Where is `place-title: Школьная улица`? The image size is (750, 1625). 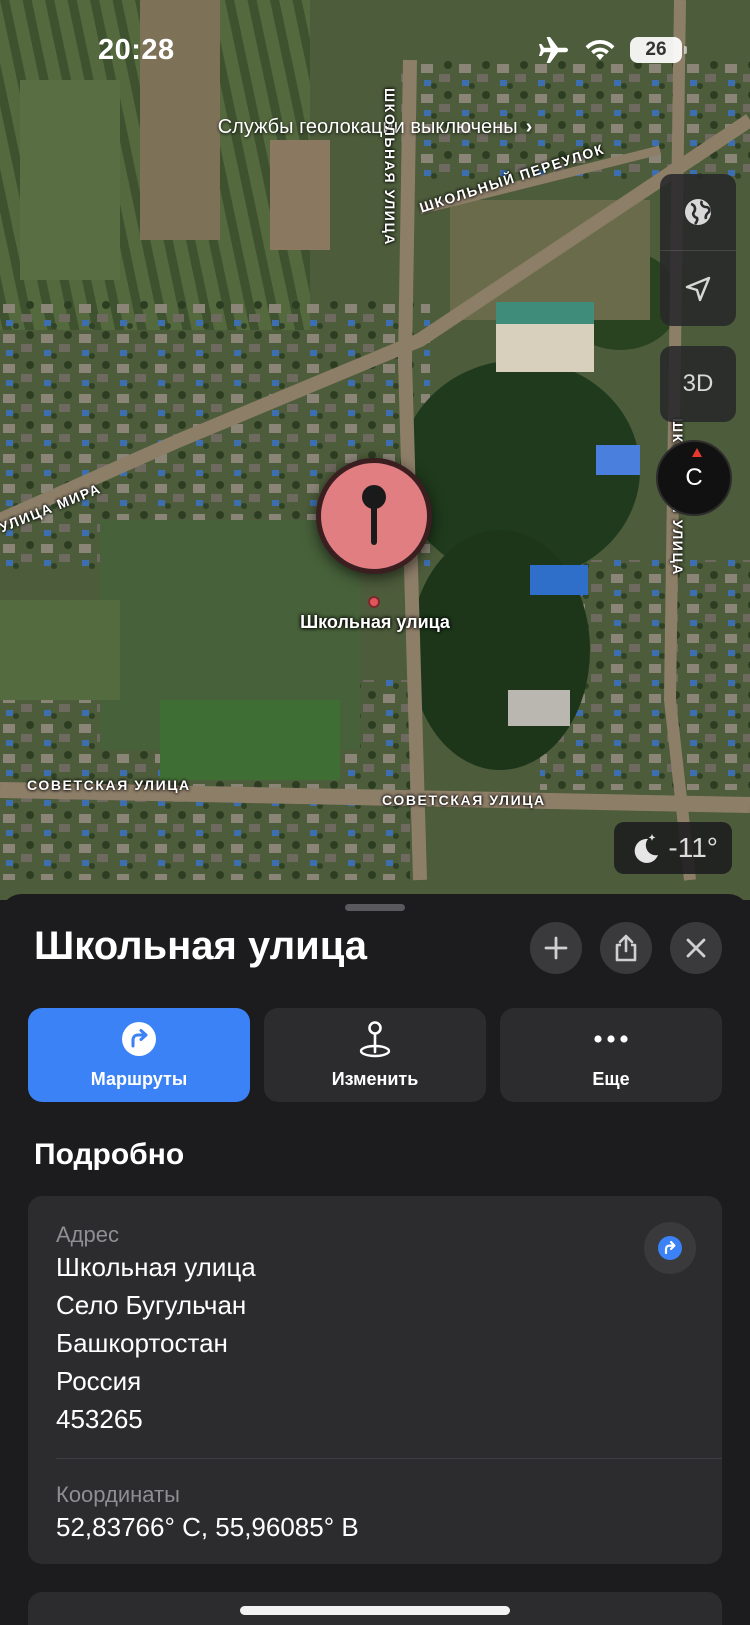 place-title: Школьная улица is located at coordinates (201, 946).